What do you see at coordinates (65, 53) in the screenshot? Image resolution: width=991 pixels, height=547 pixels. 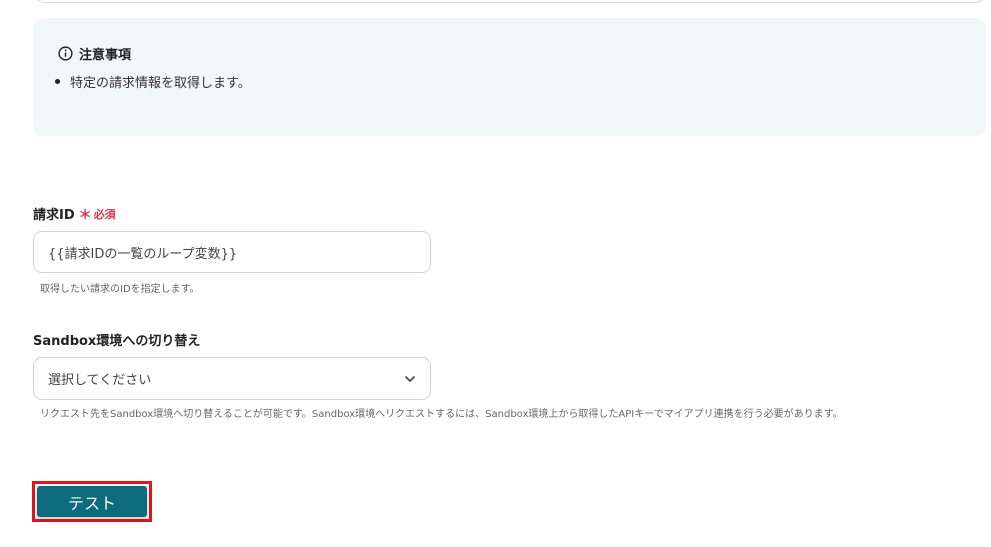 I see `info-circle-icon` at bounding box center [65, 53].